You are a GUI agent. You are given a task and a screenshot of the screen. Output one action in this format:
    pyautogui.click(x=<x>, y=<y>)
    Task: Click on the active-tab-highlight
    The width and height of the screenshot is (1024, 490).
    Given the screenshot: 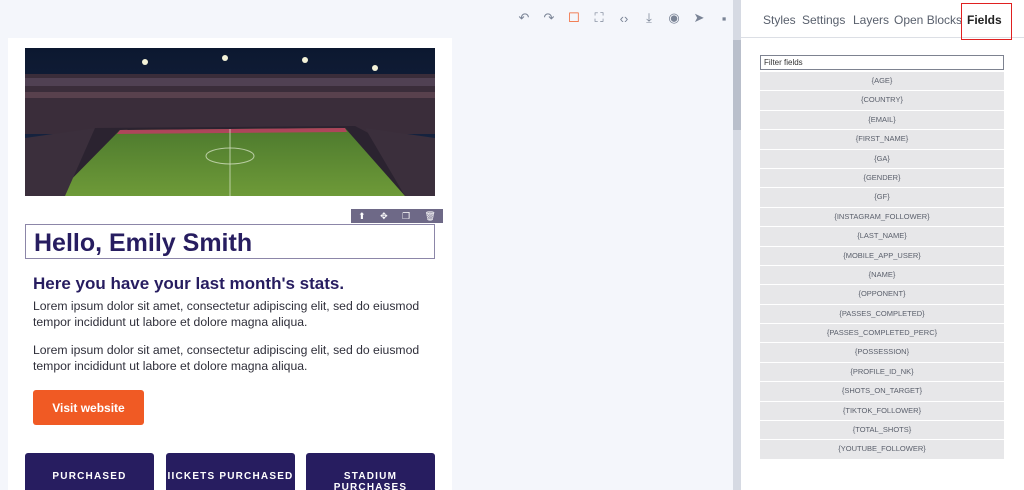 What is the action you would take?
    pyautogui.click(x=986, y=21)
    